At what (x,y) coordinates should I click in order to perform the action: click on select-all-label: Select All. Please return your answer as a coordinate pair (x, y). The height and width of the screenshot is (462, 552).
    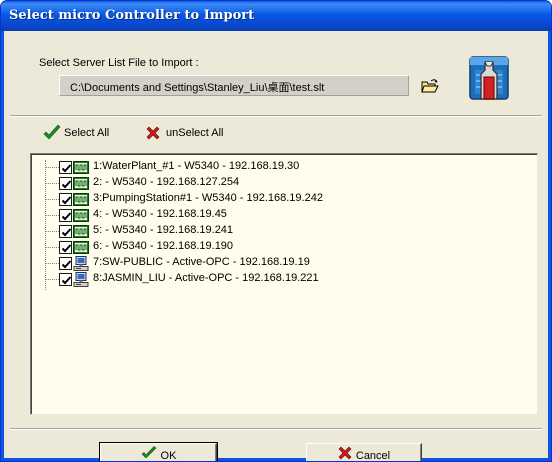
    Looking at the image, I should click on (87, 133).